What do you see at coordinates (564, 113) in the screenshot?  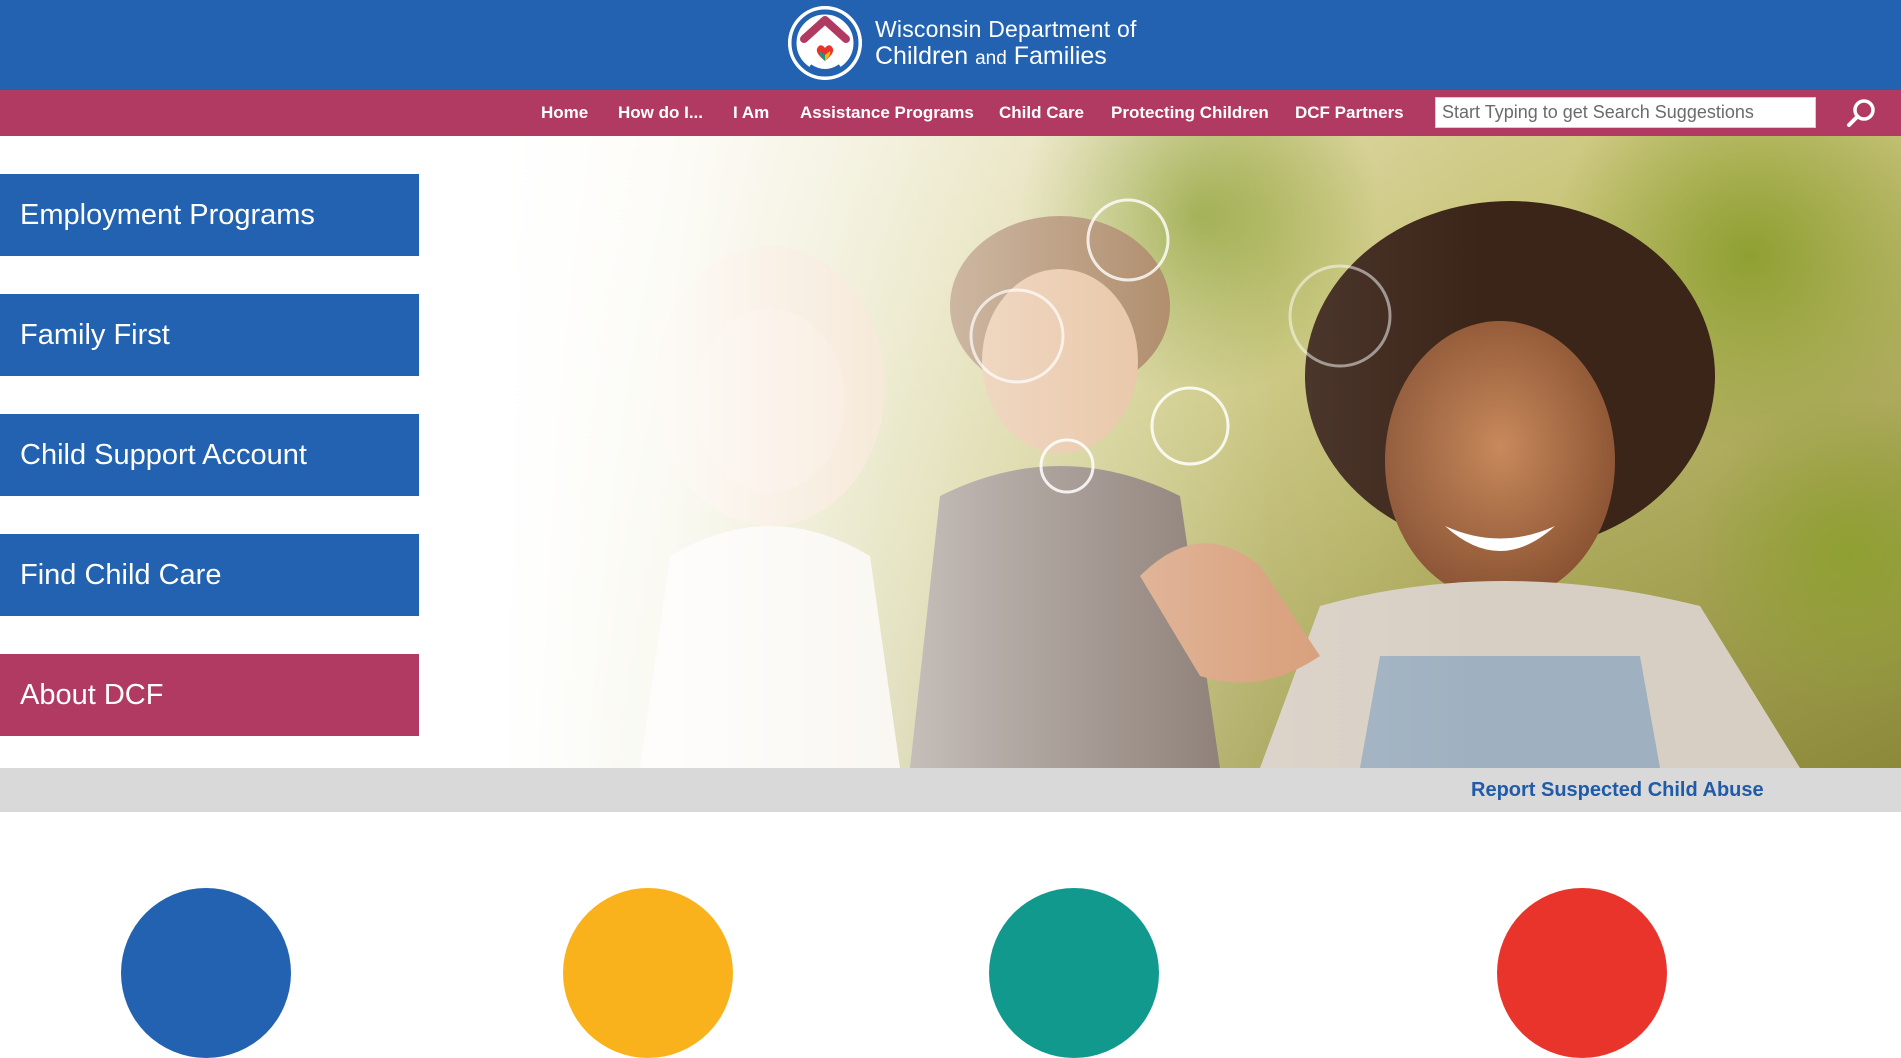 I see `nav-home: Home` at bounding box center [564, 113].